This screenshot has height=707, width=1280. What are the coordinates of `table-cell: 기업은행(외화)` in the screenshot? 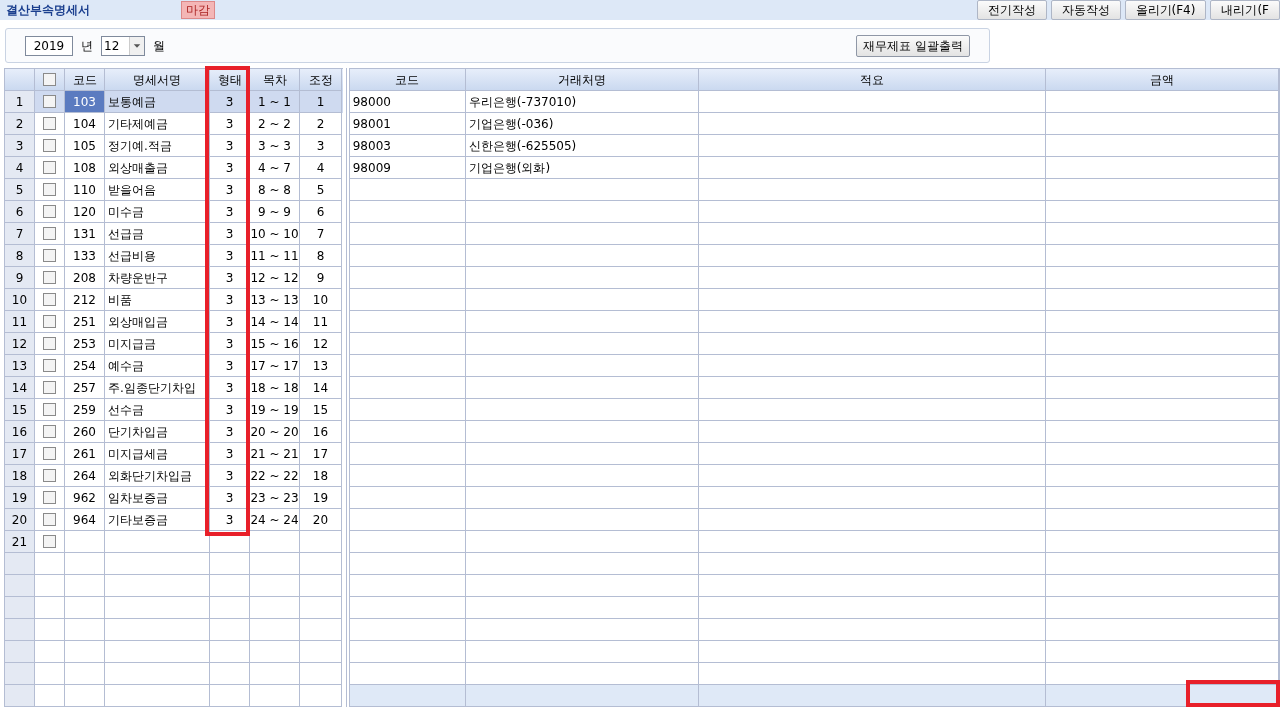 It's located at (582, 168).